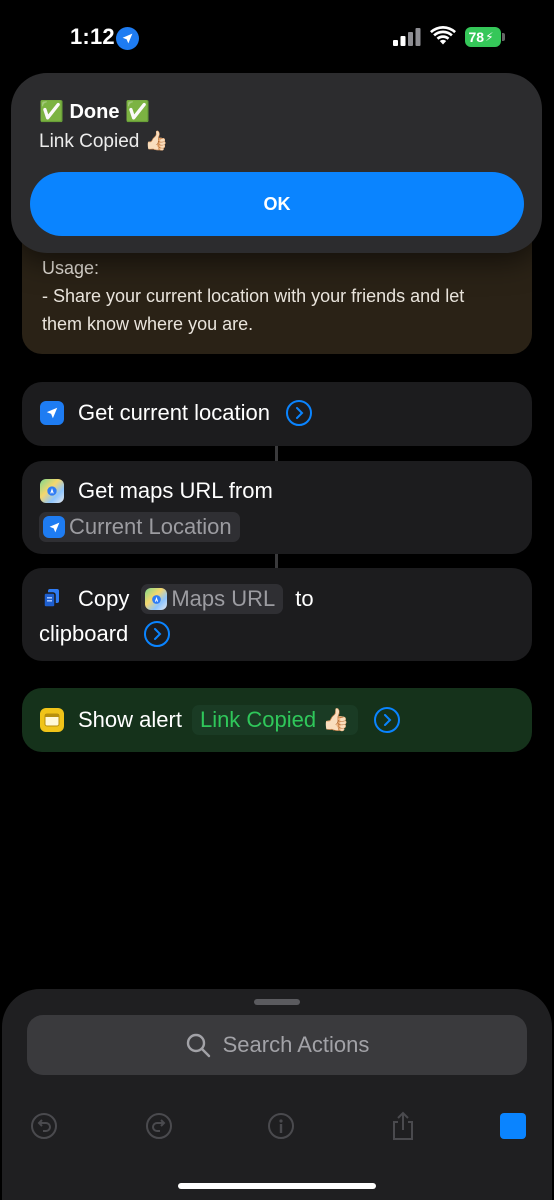  Describe the element at coordinates (175, 490) in the screenshot. I see `action-label: Get maps URL from` at that location.